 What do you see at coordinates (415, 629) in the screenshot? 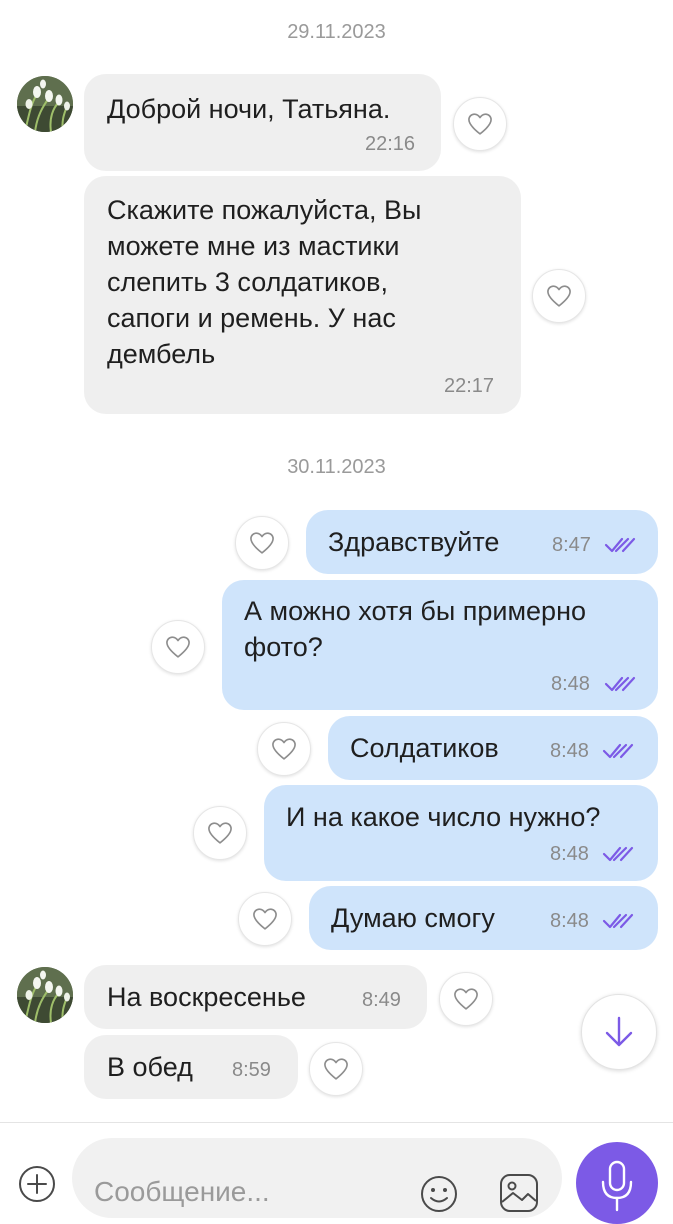
I see `message-text: А можно хотя бы примерно фото?` at bounding box center [415, 629].